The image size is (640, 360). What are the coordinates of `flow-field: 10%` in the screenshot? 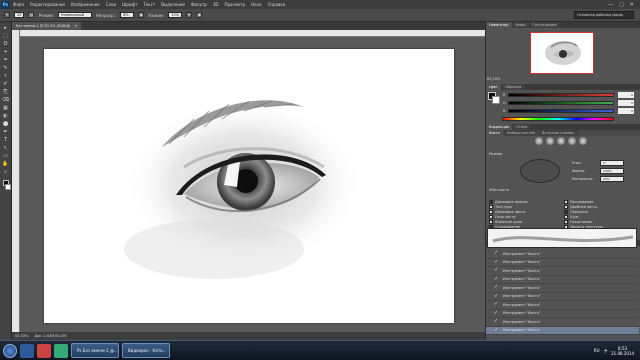 It's located at (175, 15).